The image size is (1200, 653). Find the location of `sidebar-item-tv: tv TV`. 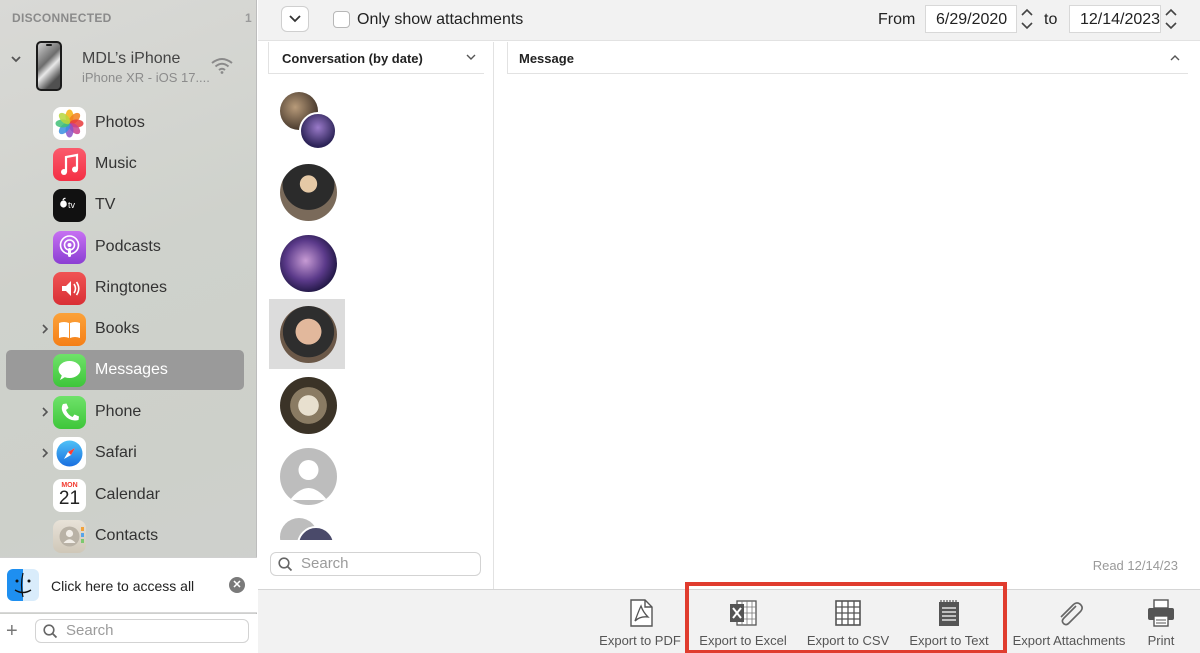

sidebar-item-tv: tv TV is located at coordinates (125, 205).